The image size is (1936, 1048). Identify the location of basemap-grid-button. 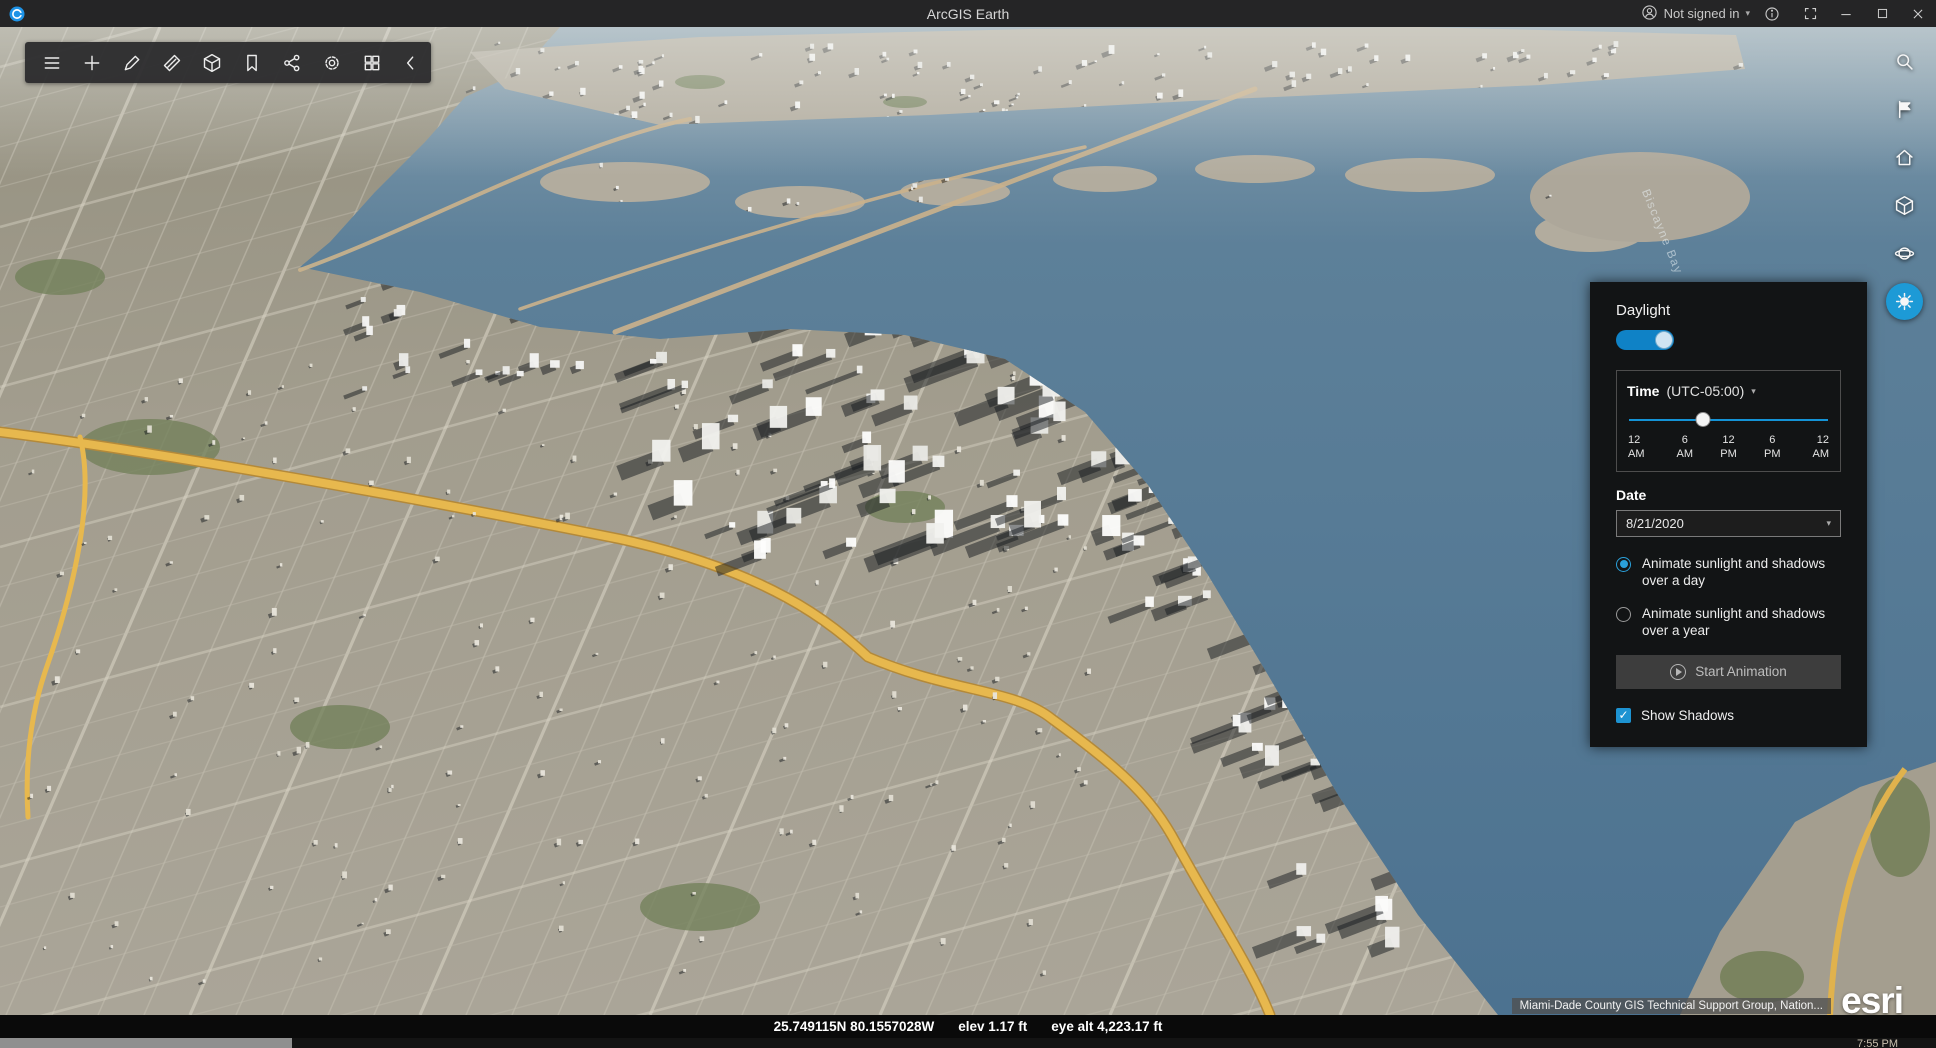
(371, 62).